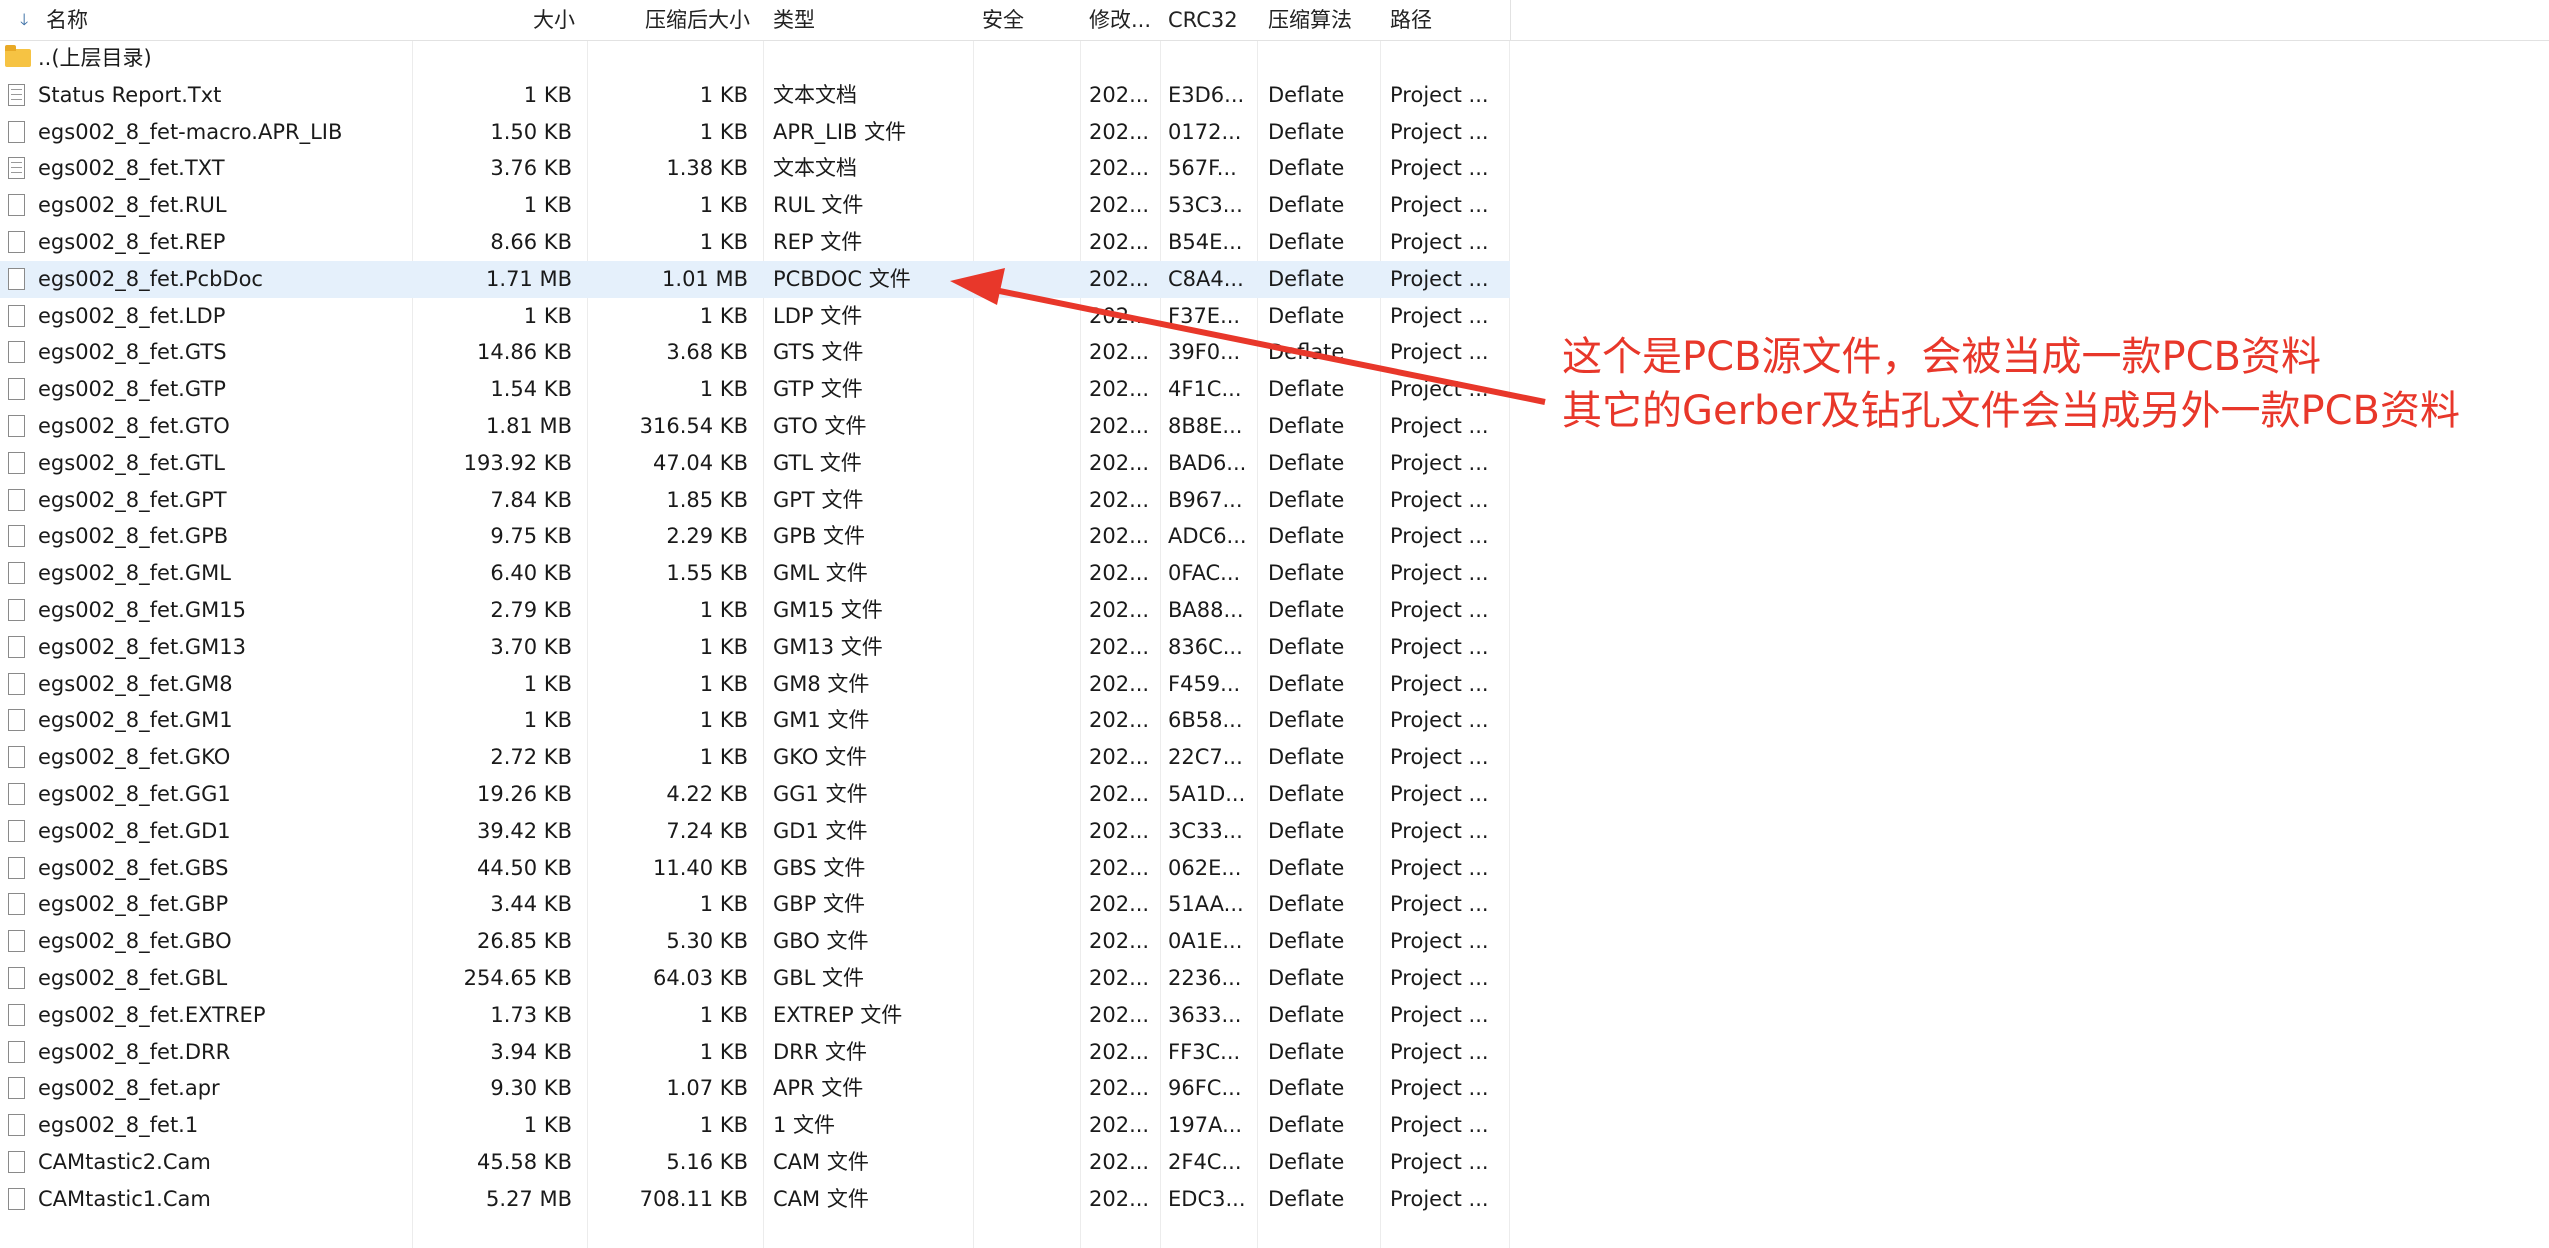 The image size is (2549, 1248). Describe the element at coordinates (794, 20) in the screenshot. I see `column-header-type: 类型` at that location.